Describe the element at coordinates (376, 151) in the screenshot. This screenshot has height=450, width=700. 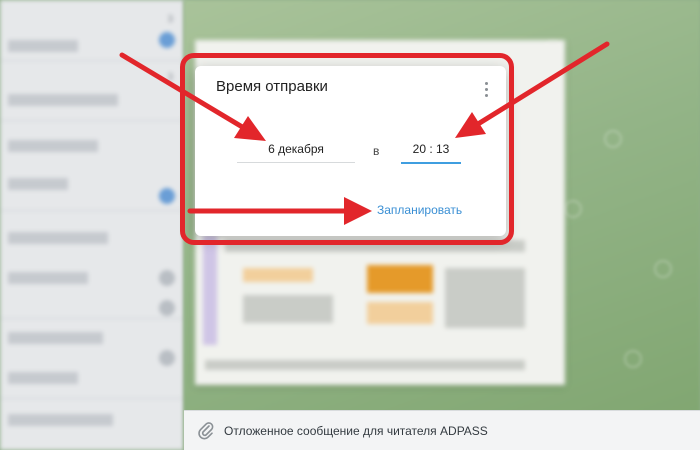
I see `date-time-connector: в` at that location.